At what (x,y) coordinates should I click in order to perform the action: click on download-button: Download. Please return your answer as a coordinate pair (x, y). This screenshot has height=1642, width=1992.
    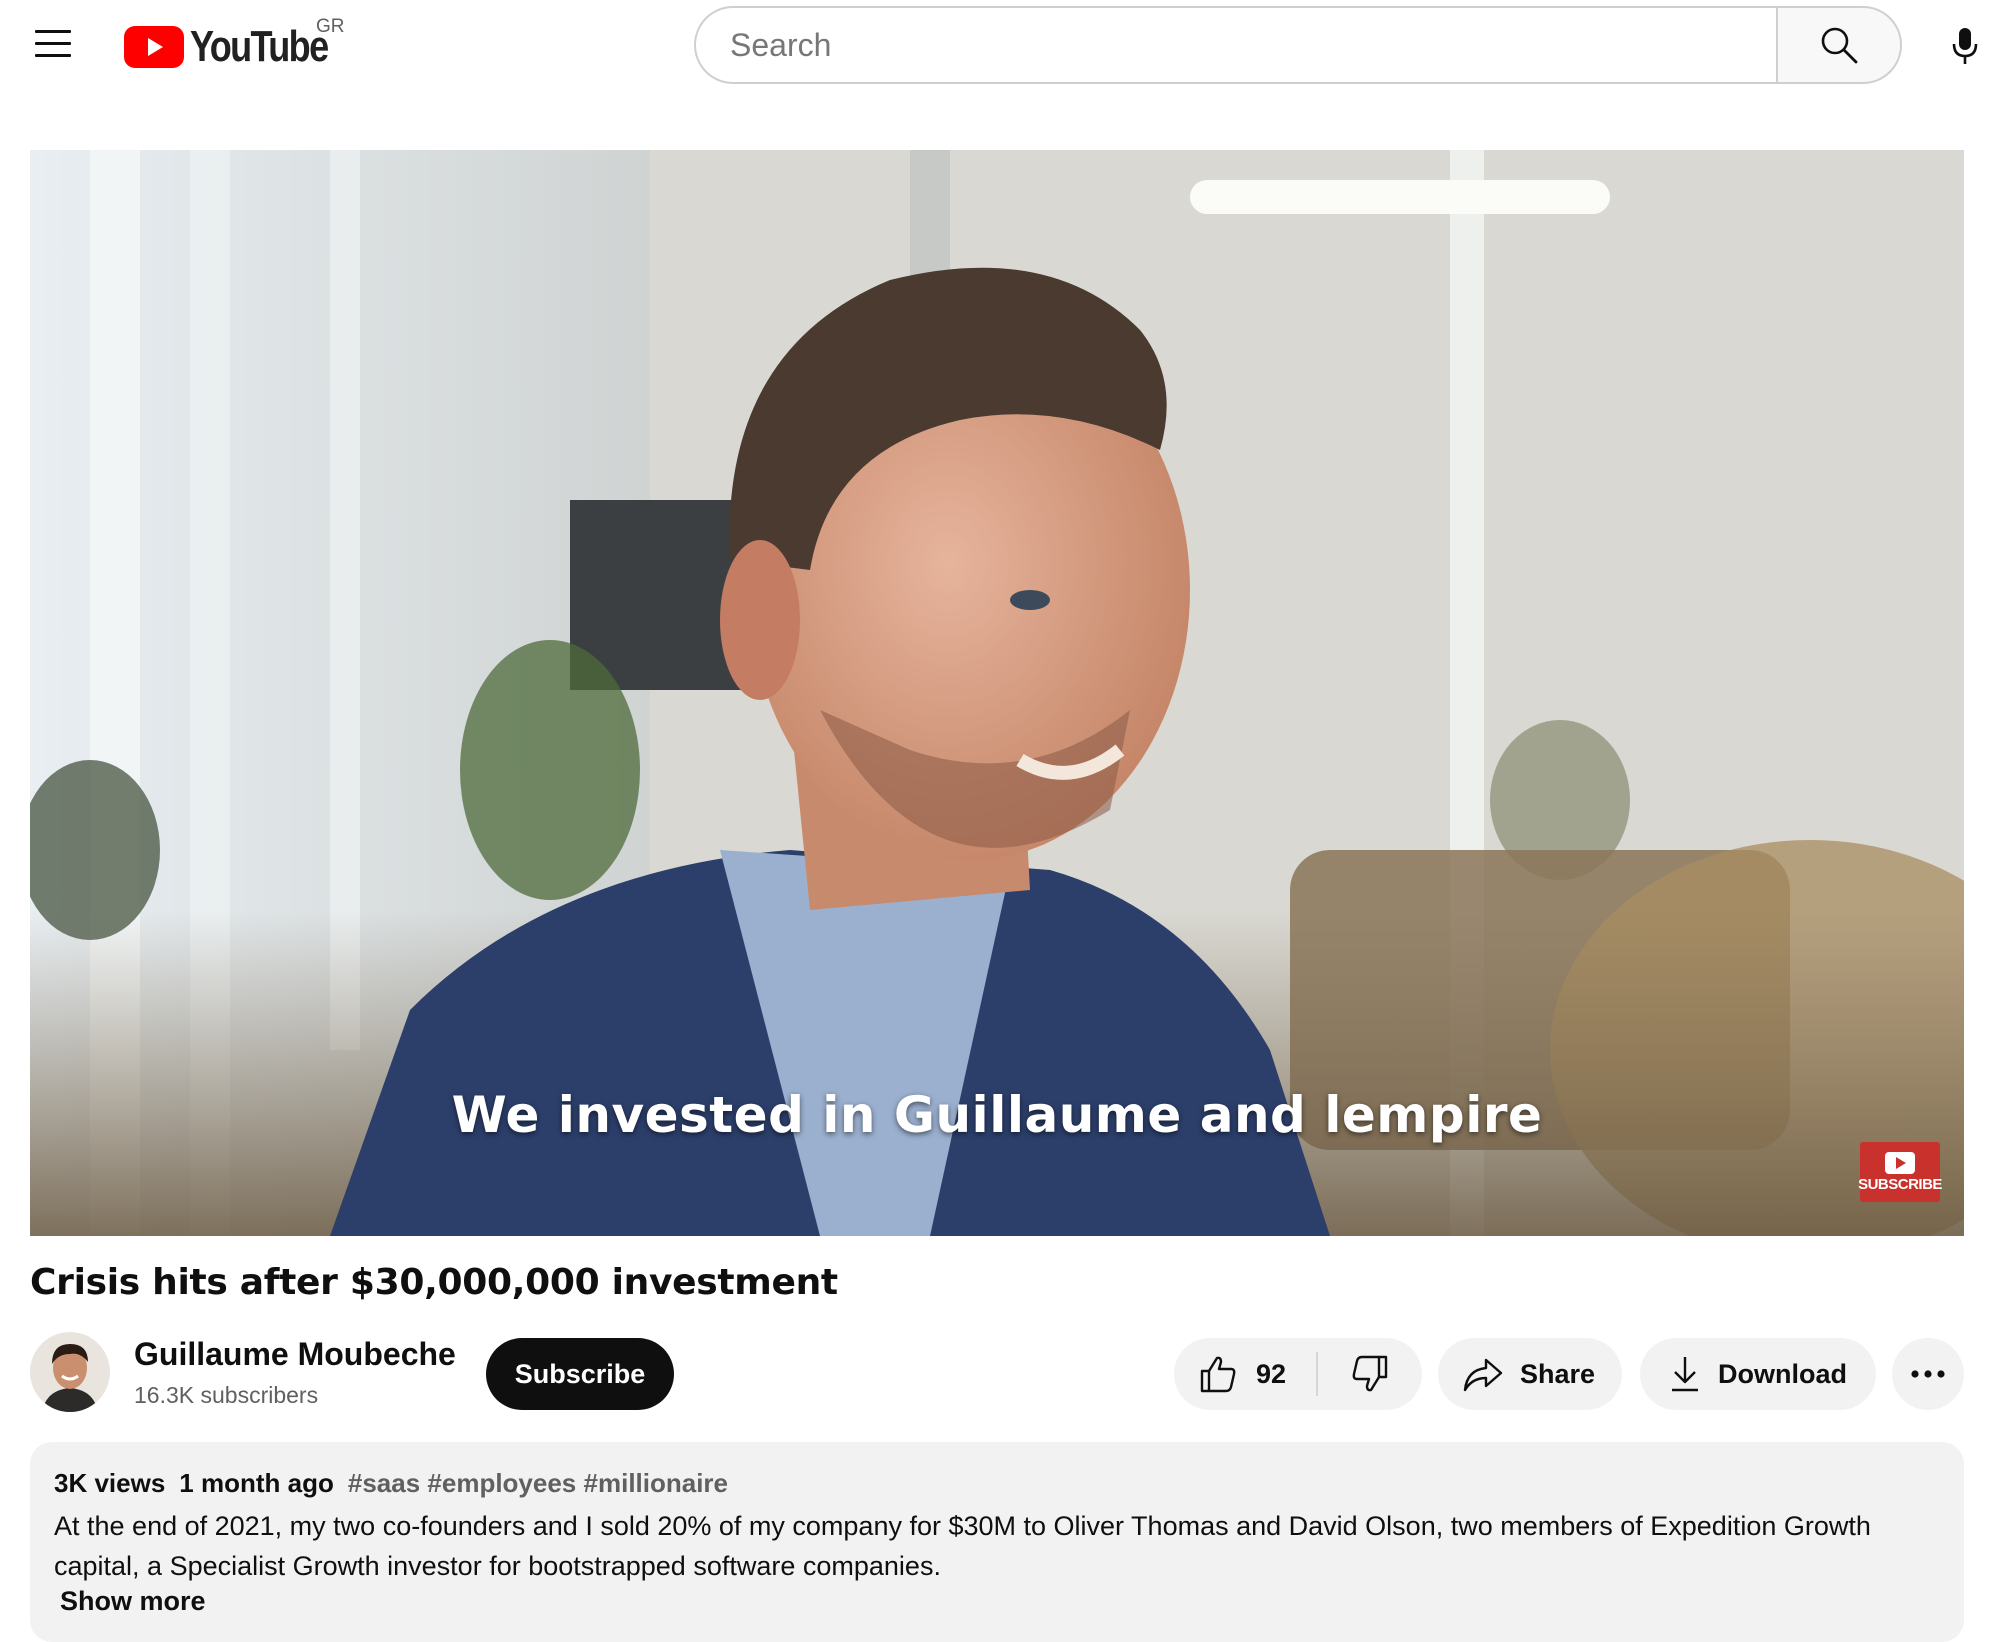
    Looking at the image, I should click on (1758, 1374).